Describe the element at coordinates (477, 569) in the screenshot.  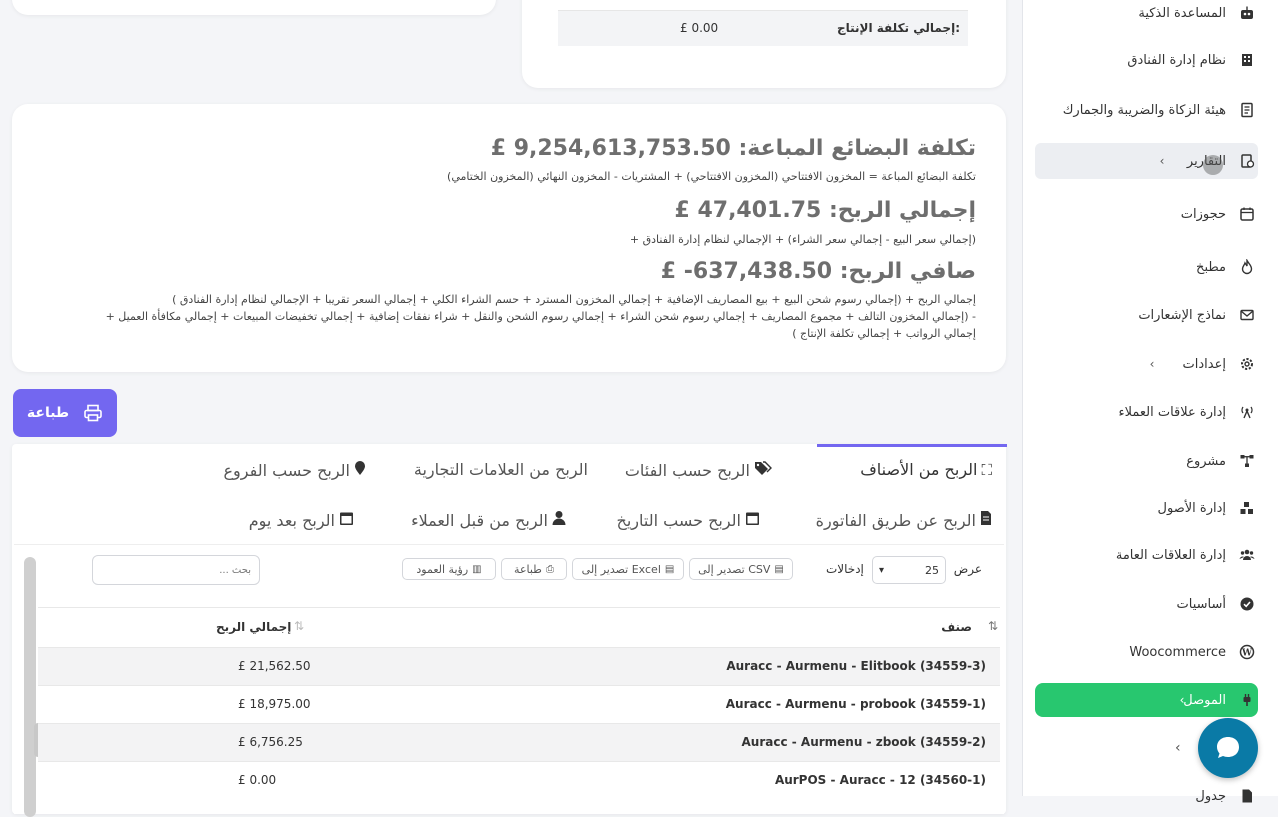
I see `columns-icon: ▥` at that location.